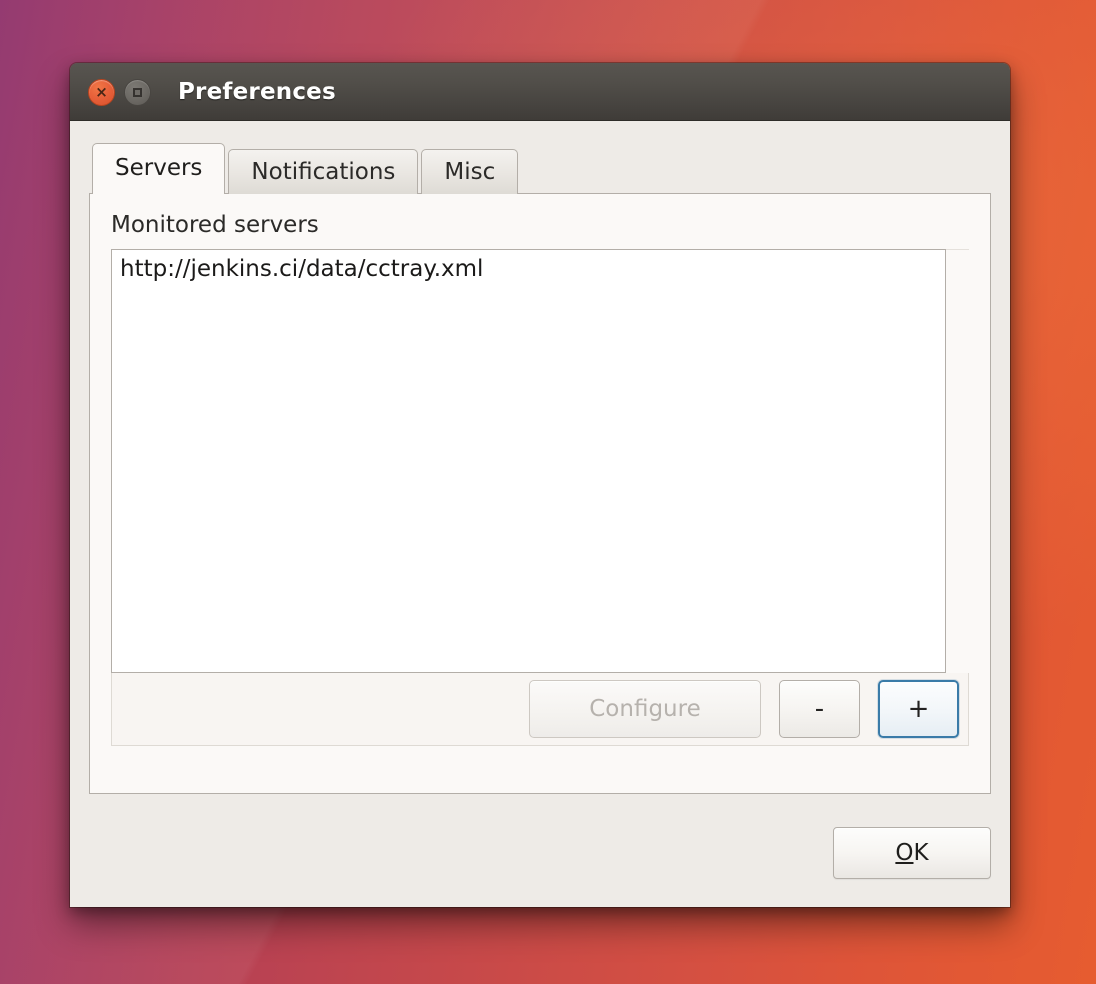 This screenshot has width=1096, height=984. What do you see at coordinates (159, 168) in the screenshot?
I see `tab-servers: Servers` at bounding box center [159, 168].